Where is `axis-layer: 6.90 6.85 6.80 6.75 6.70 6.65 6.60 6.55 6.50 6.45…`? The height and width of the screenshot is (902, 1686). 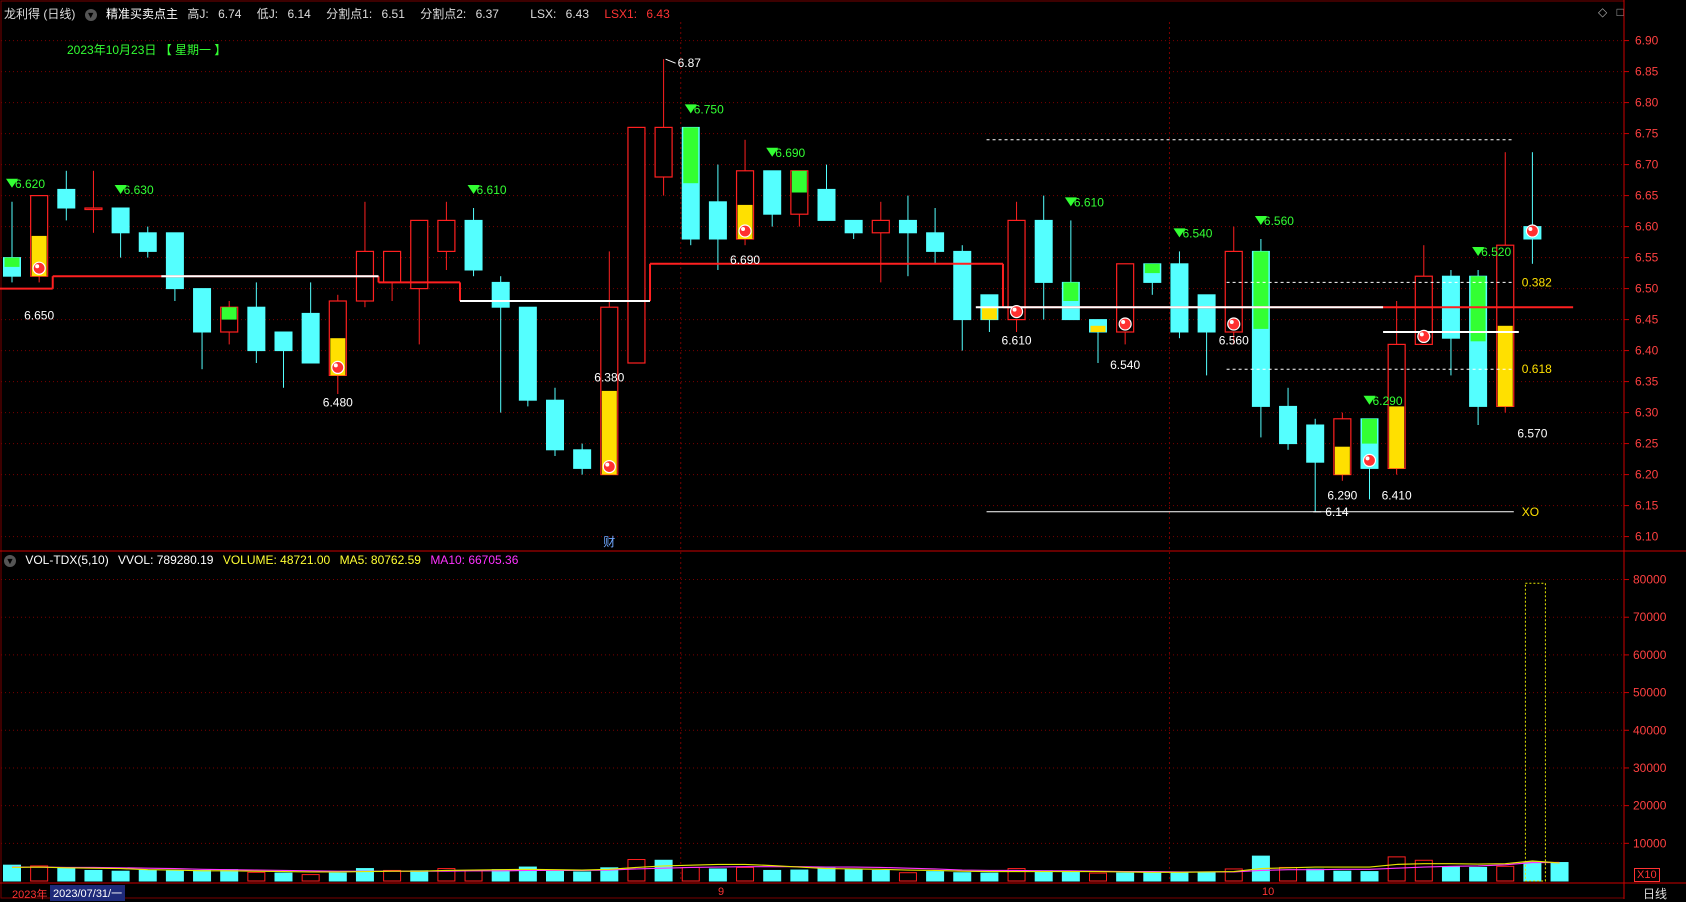 axis-layer: 6.90 6.85 6.80 6.75 6.70 6.65 6.60 6.55 6.50 6.45… is located at coordinates (1645, 442).